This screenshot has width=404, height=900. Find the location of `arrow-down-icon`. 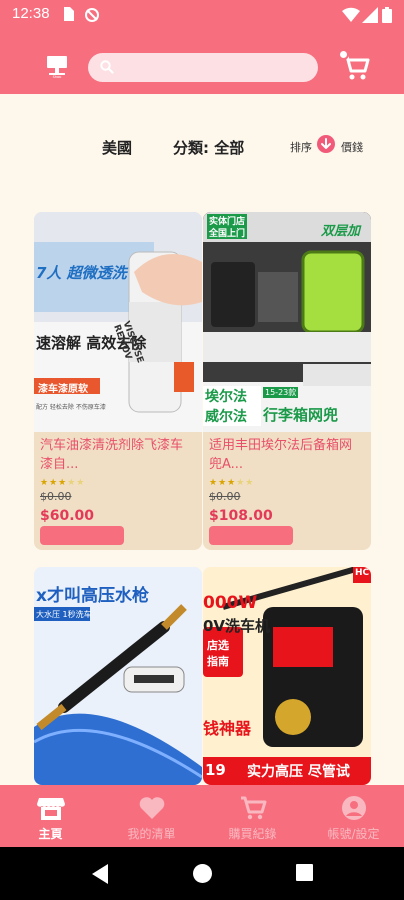

arrow-down-icon is located at coordinates (326, 143).